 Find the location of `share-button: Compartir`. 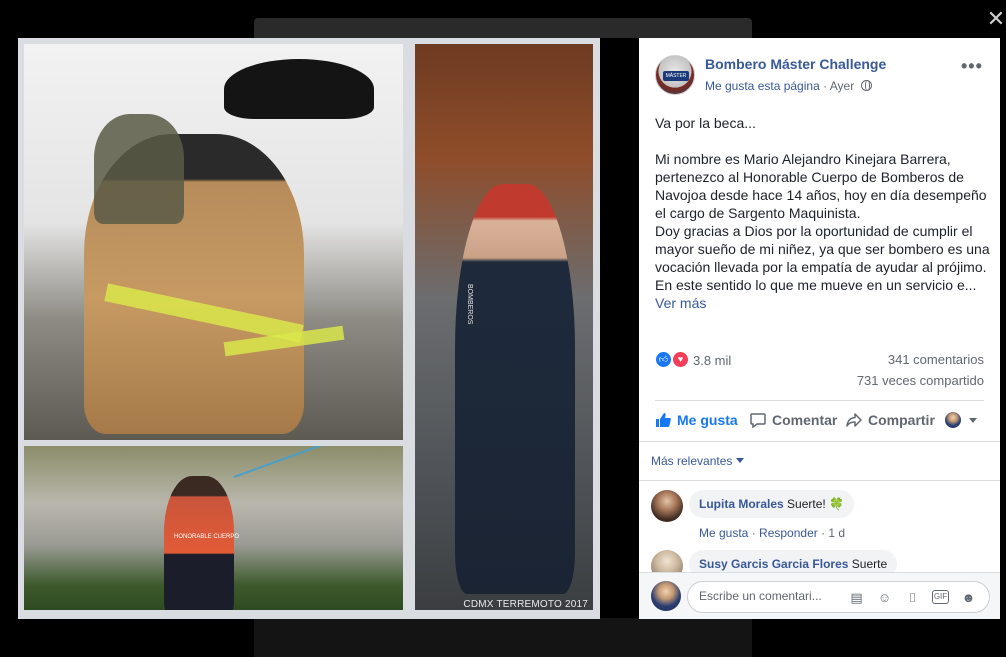

share-button: Compartir is located at coordinates (890, 420).